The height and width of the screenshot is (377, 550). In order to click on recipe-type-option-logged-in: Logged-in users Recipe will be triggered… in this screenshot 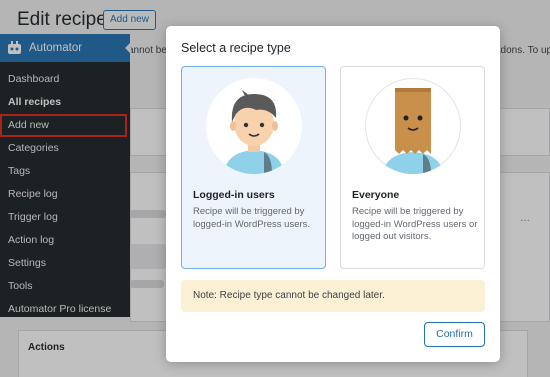, I will do `click(253, 167)`.